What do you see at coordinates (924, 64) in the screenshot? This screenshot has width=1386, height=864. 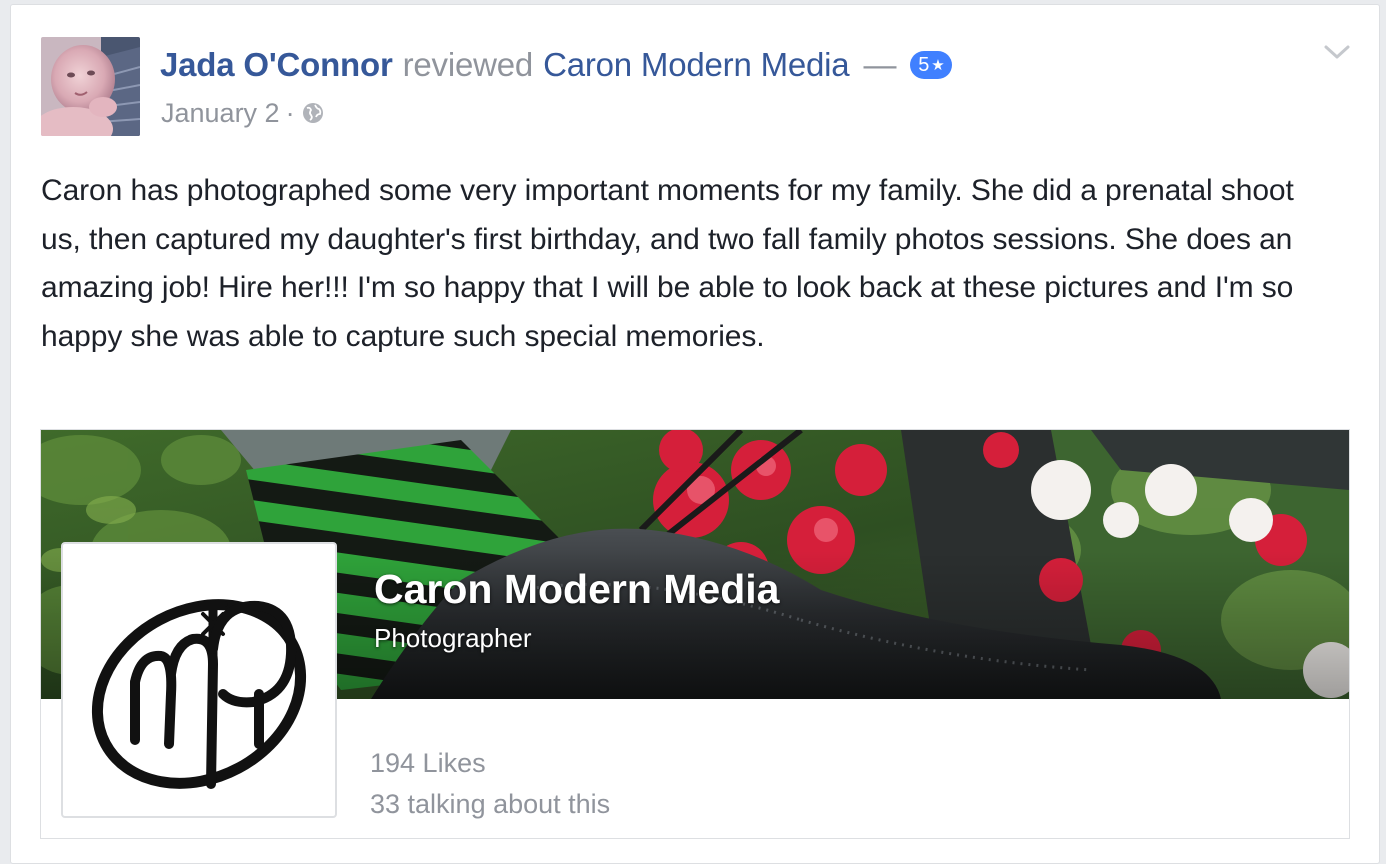 I see `rating-value: 5` at bounding box center [924, 64].